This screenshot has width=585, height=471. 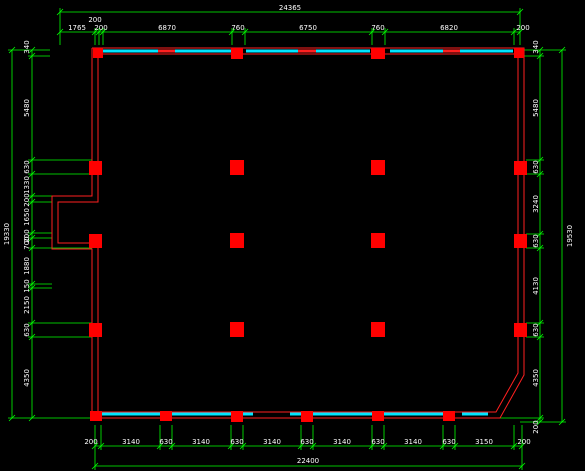 What do you see at coordinates (27, 185) in the screenshot?
I see `dim-label: 1330` at bounding box center [27, 185].